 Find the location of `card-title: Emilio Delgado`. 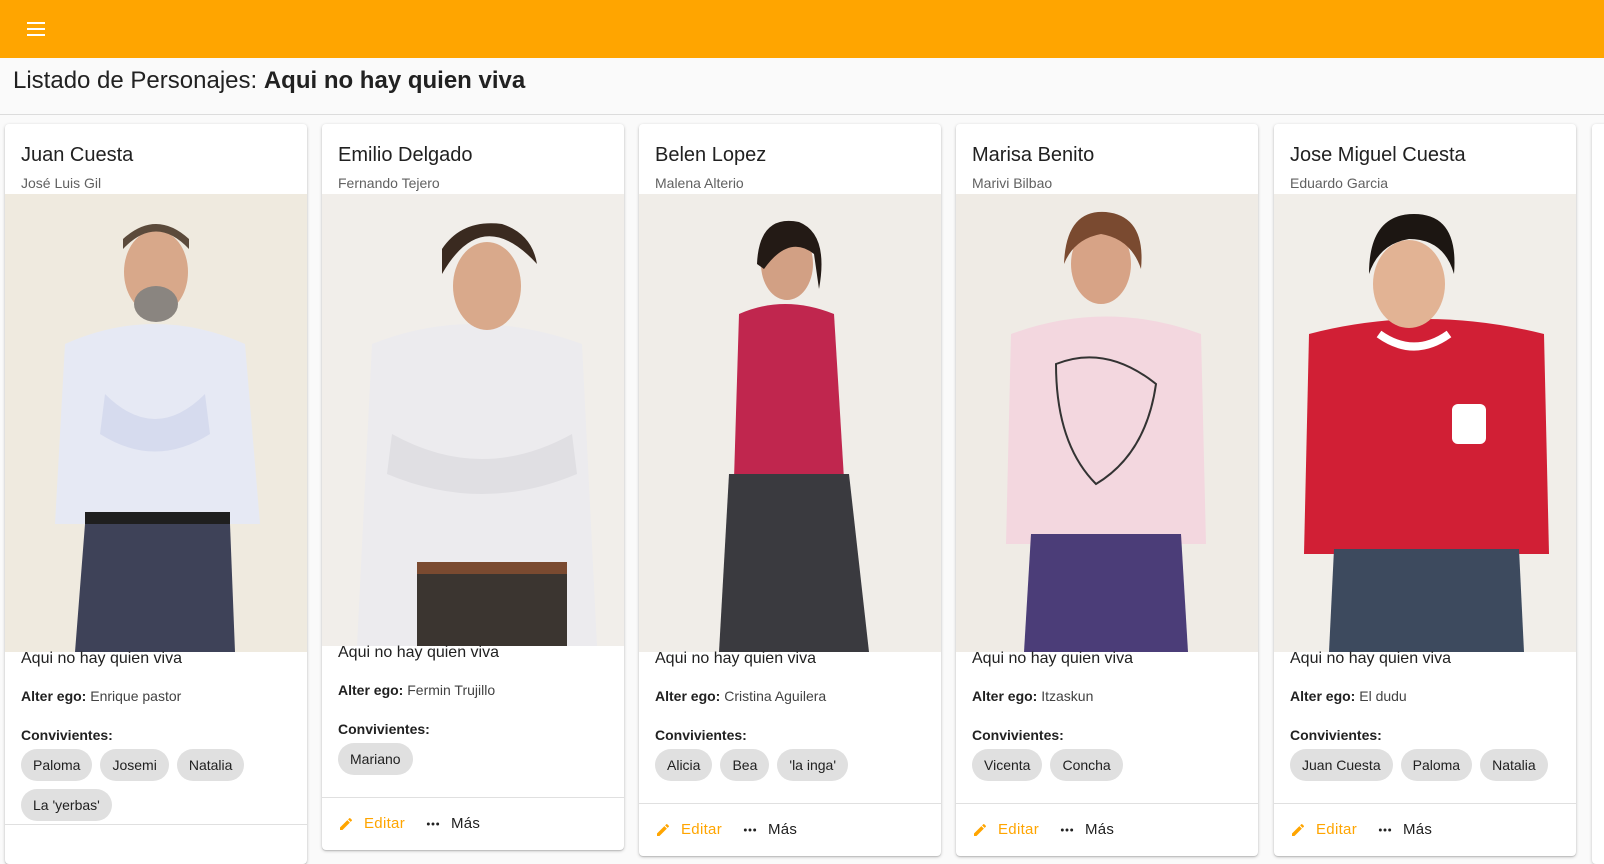

card-title: Emilio Delgado is located at coordinates (405, 155).